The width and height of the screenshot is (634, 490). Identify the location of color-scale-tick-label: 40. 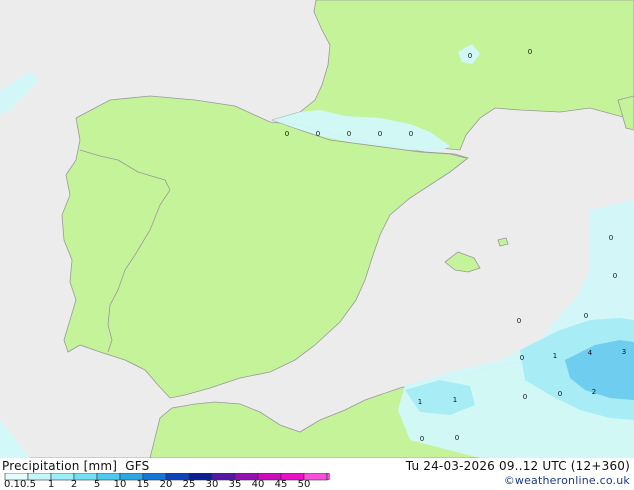
(258, 484).